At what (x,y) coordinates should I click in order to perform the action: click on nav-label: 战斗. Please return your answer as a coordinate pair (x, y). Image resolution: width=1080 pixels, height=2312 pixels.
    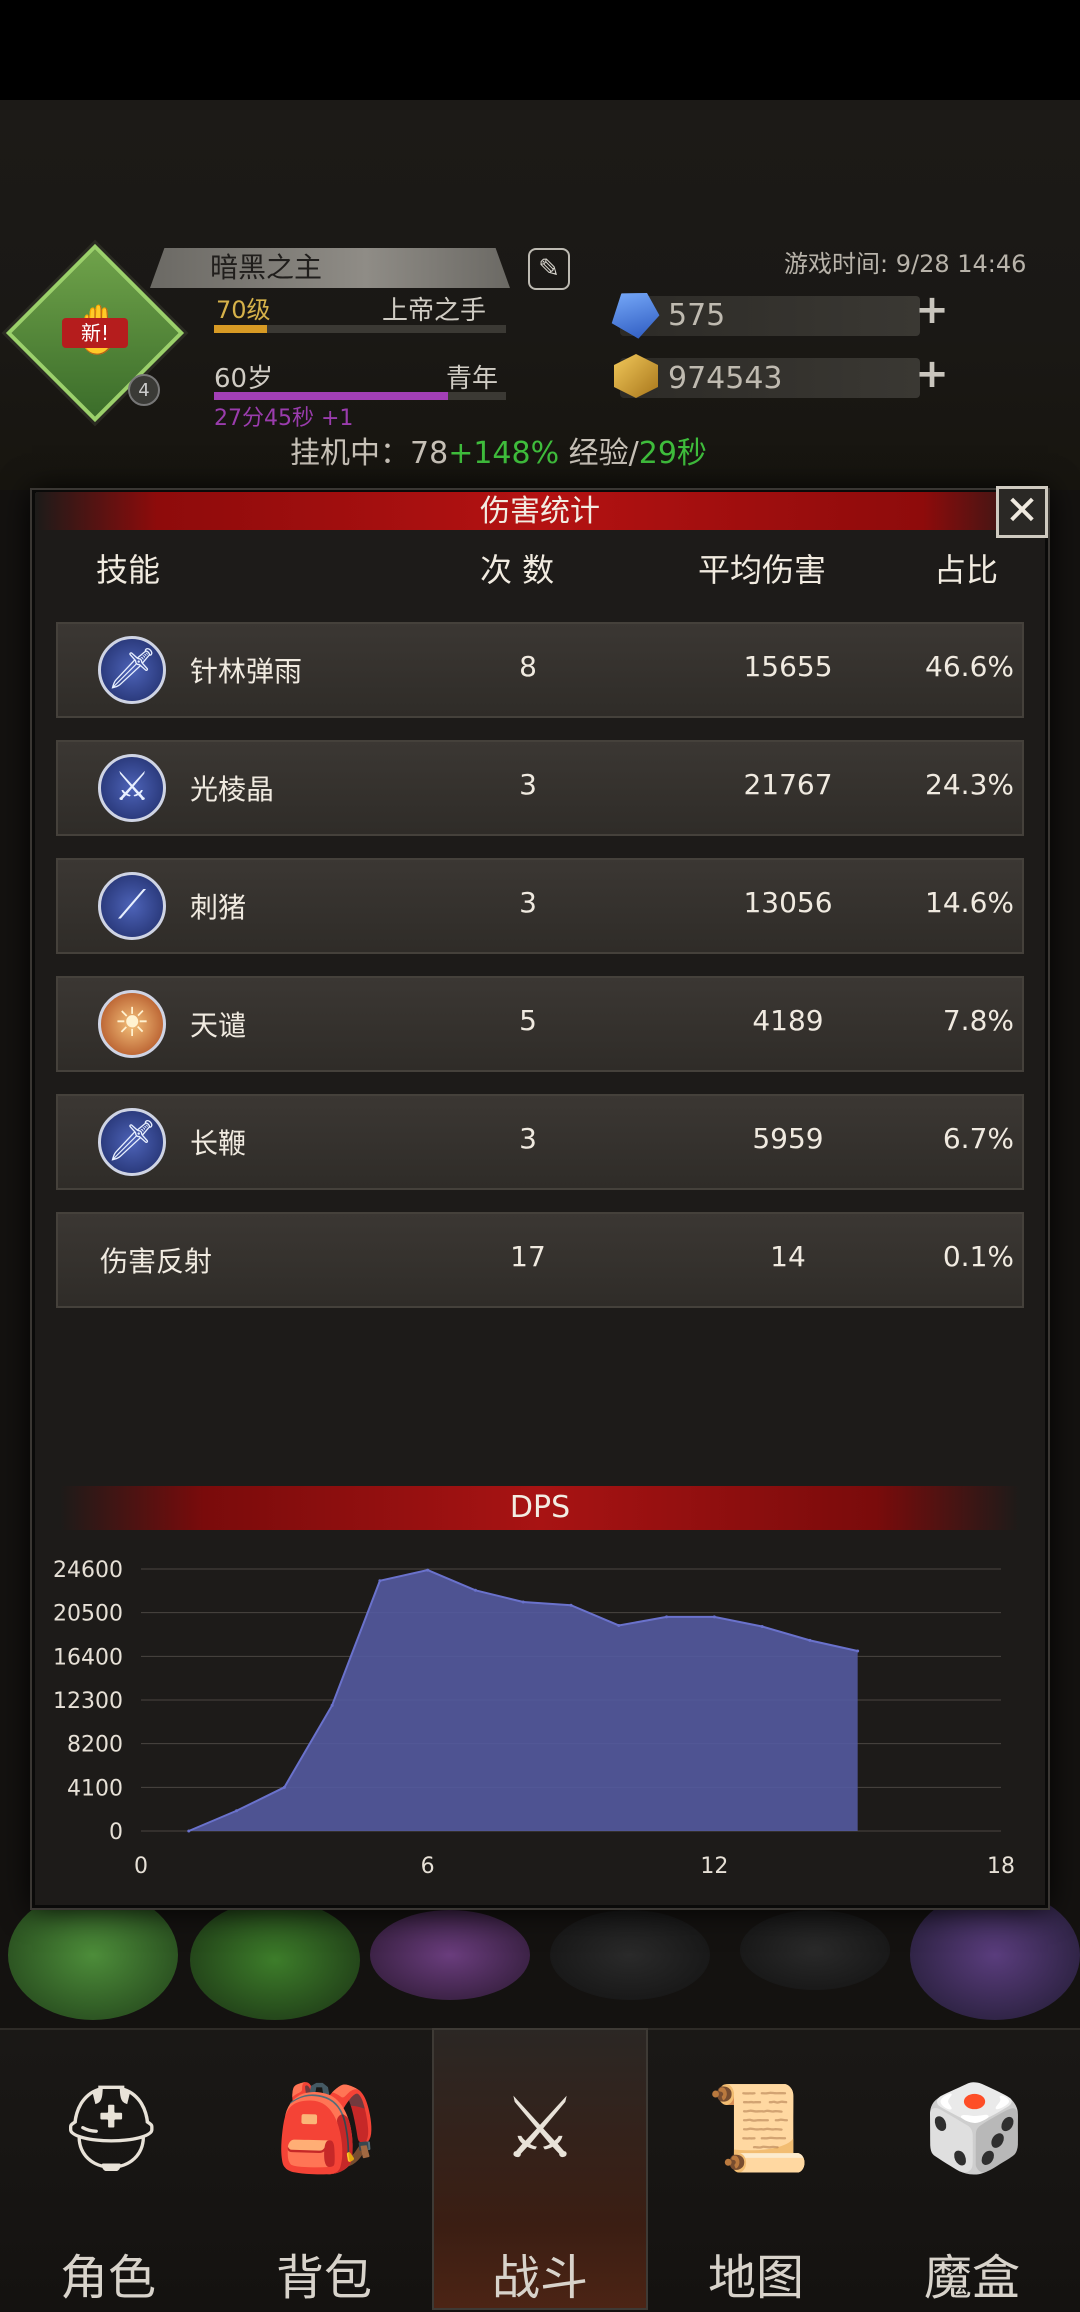
    Looking at the image, I should click on (539, 2278).